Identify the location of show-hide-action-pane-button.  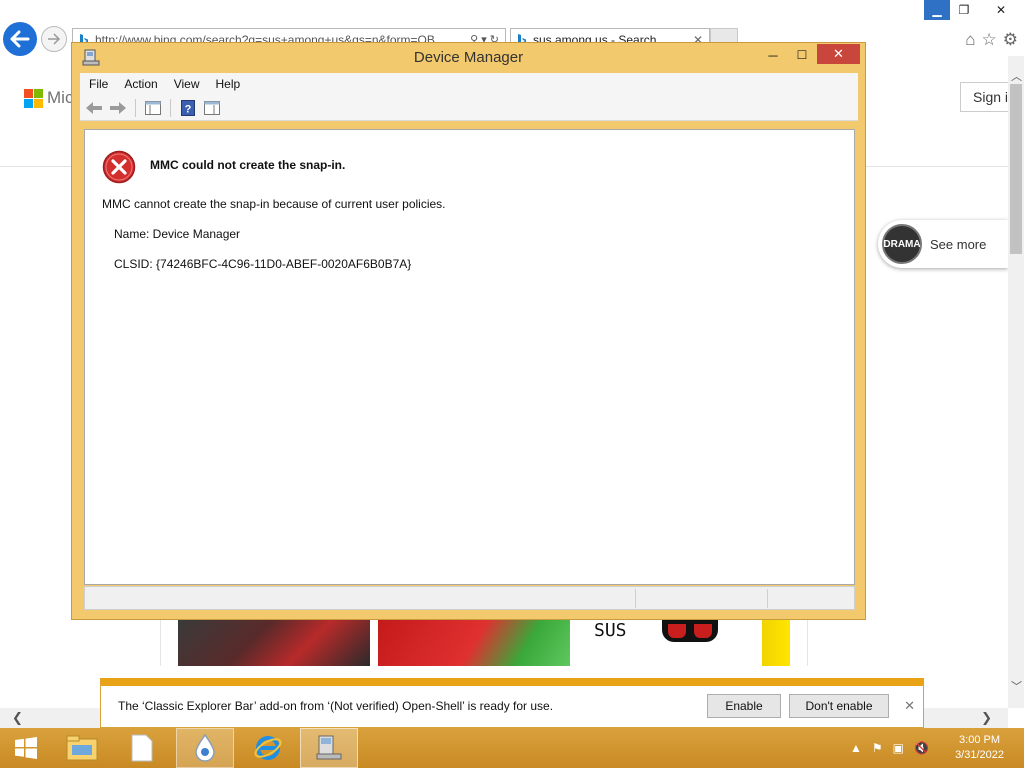
(212, 108).